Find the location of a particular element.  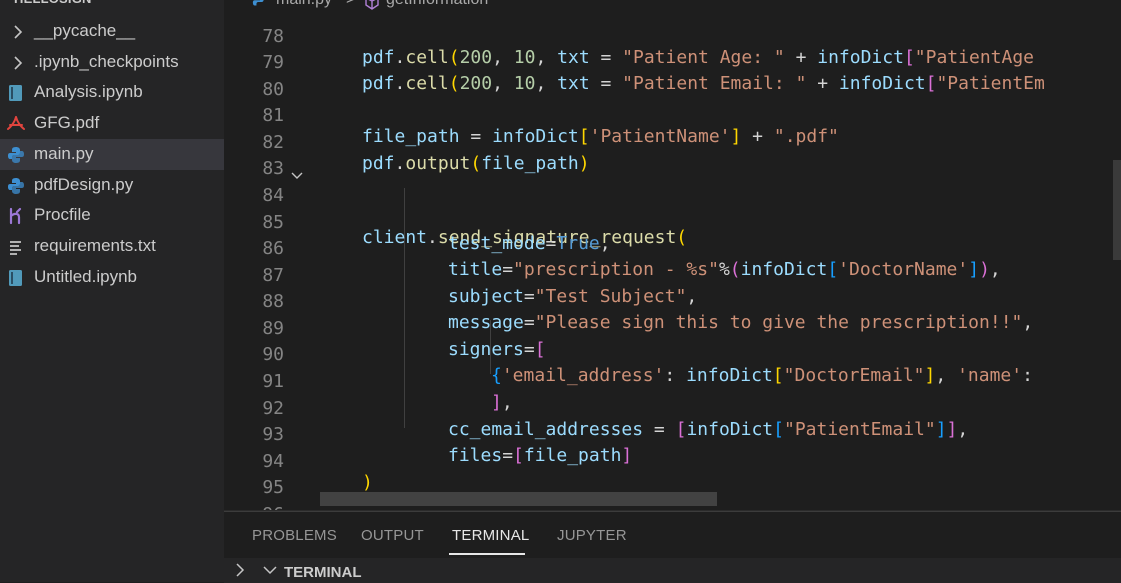

explorer-item-requirements-txt: requirements.txt is located at coordinates (112, 246).